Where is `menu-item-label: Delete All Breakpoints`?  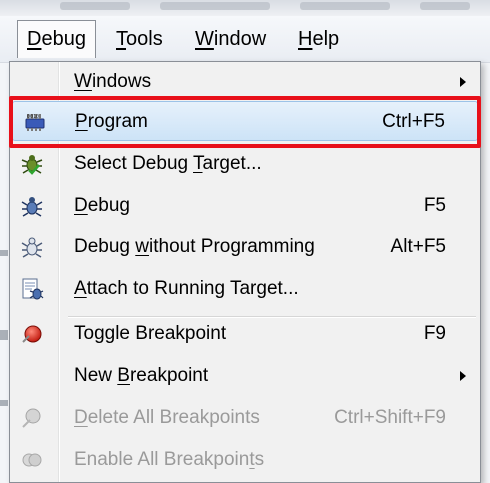 menu-item-label: Delete All Breakpoints is located at coordinates (167, 417).